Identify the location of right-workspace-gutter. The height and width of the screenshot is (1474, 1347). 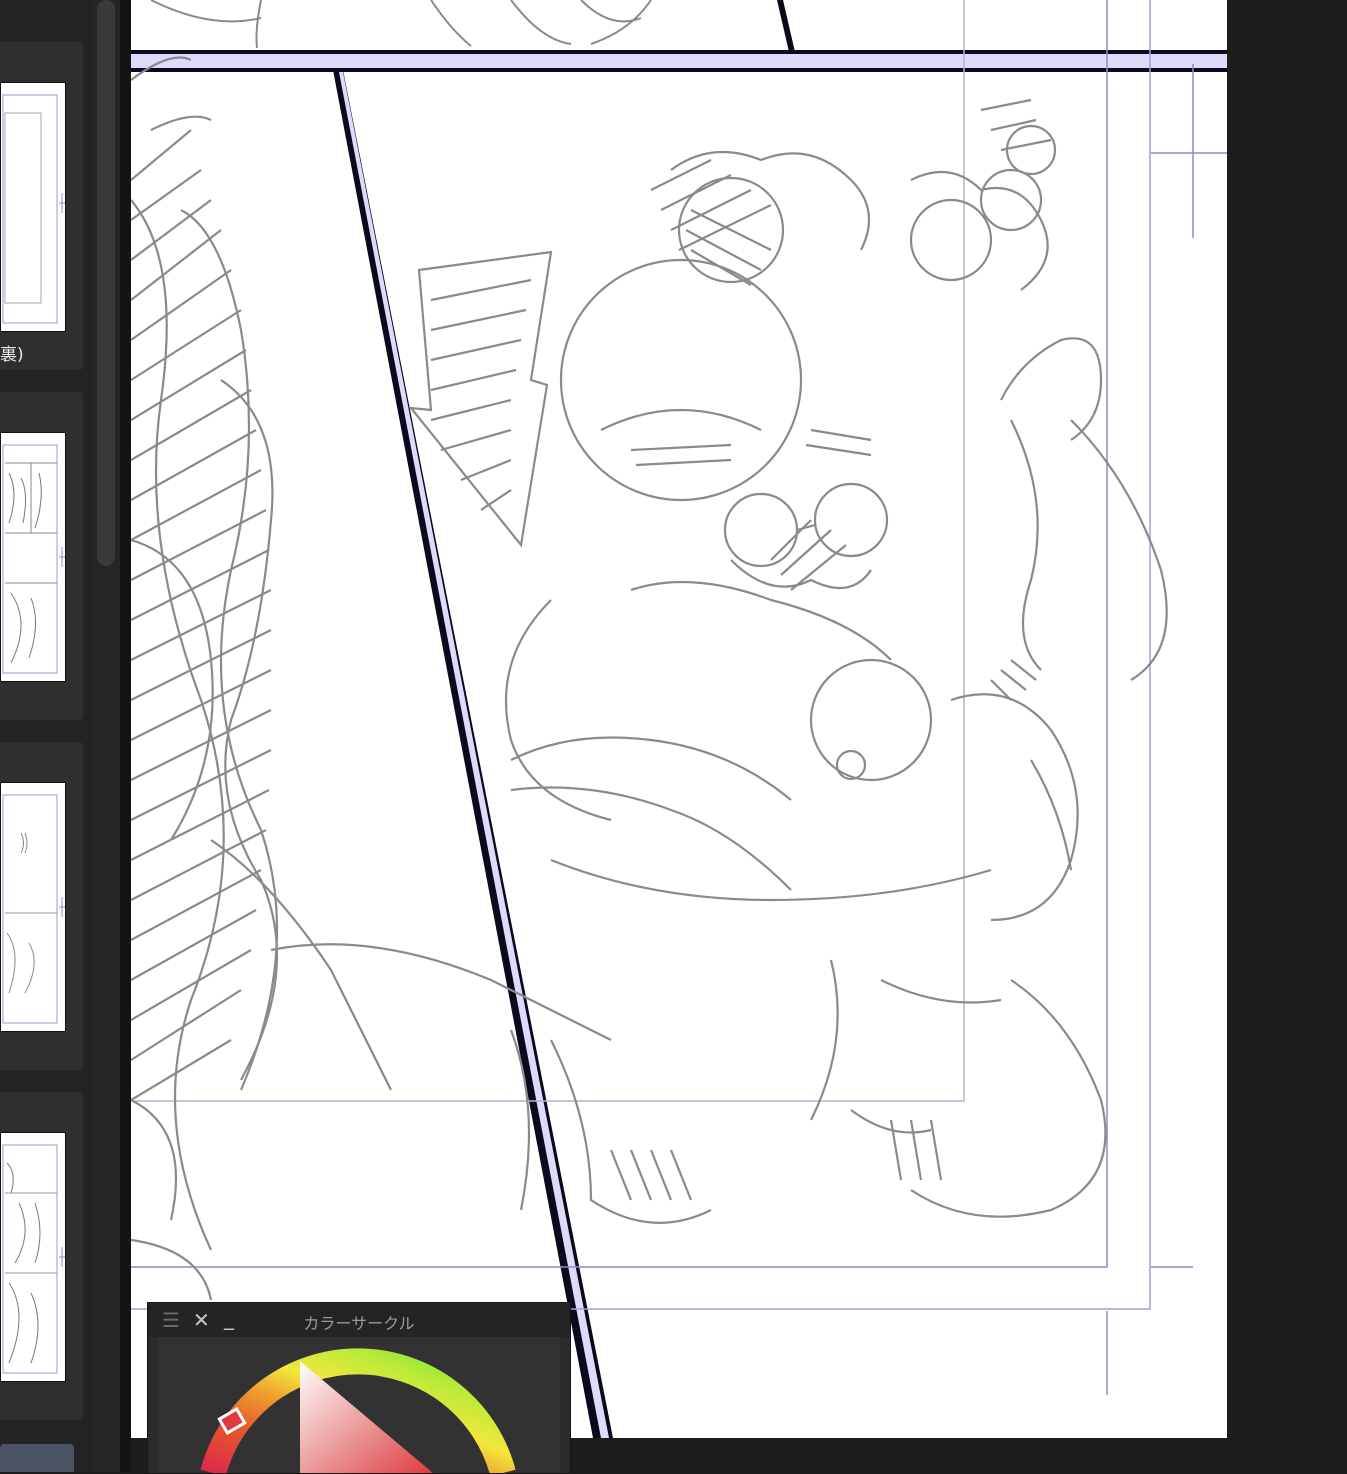
(1287, 736).